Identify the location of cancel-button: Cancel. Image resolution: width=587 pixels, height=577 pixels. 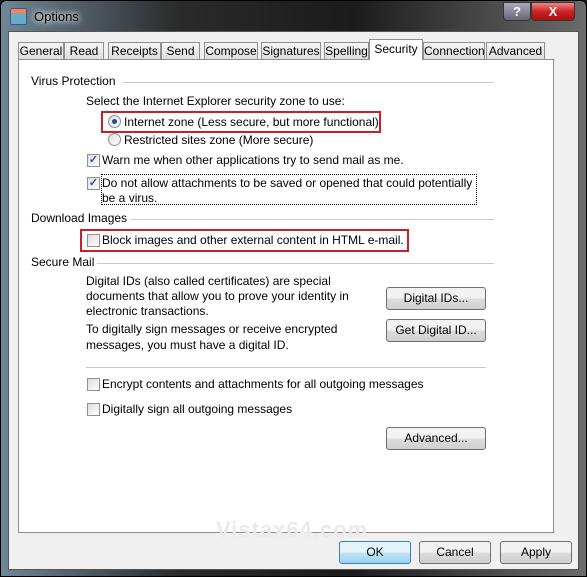
(455, 552).